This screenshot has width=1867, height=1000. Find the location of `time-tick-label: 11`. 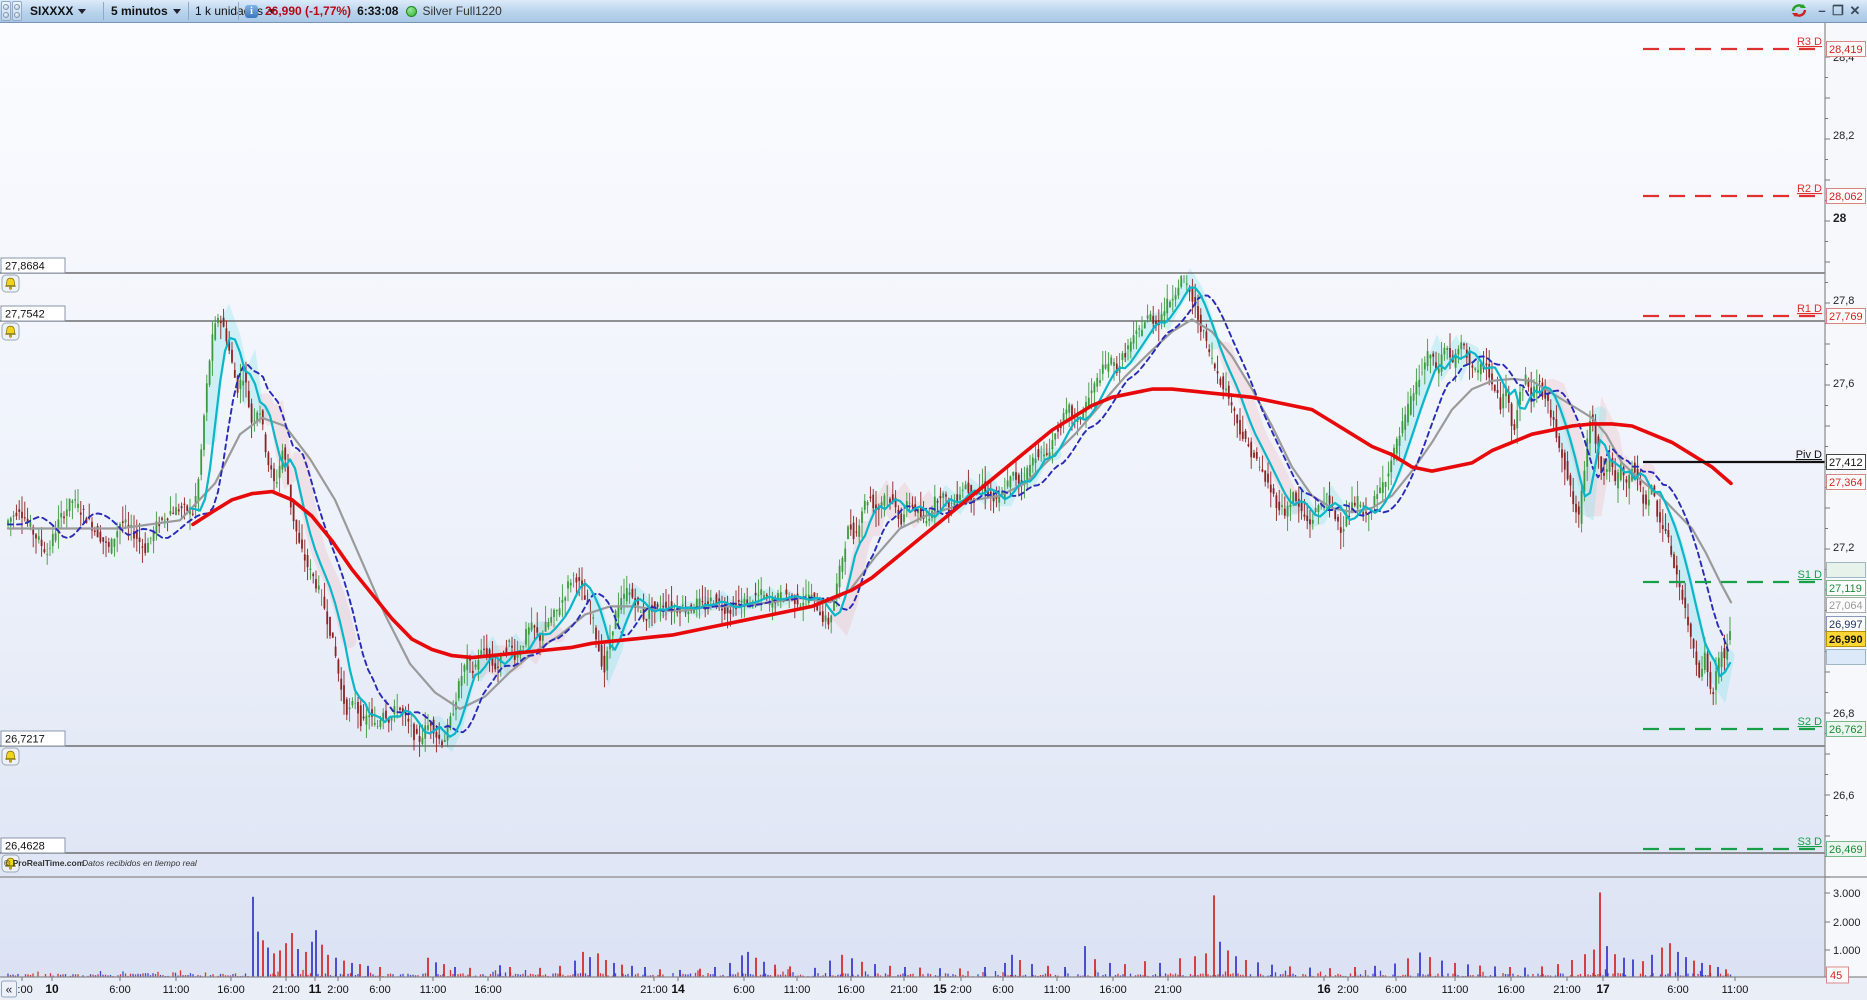

time-tick-label: 11 is located at coordinates (315, 989).